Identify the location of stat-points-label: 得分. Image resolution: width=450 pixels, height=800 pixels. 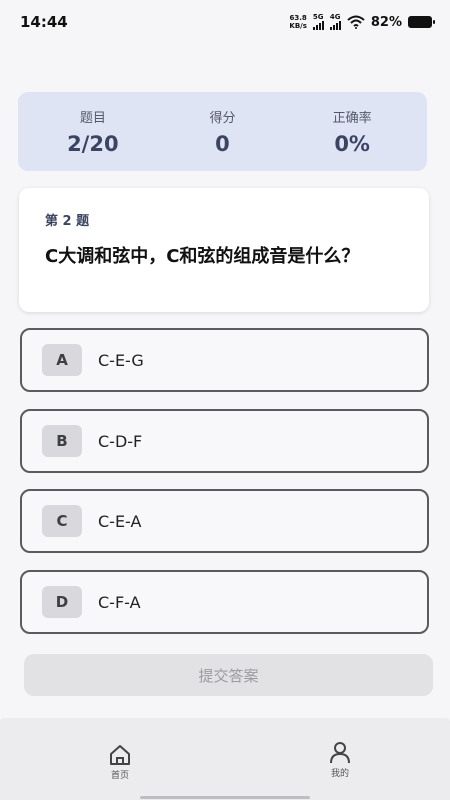
(222, 118).